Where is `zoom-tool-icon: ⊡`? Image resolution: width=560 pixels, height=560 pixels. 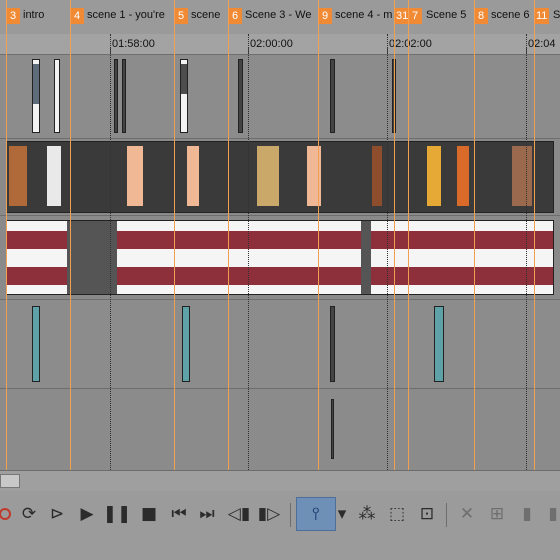 zoom-tool-icon: ⊡ is located at coordinates (427, 514).